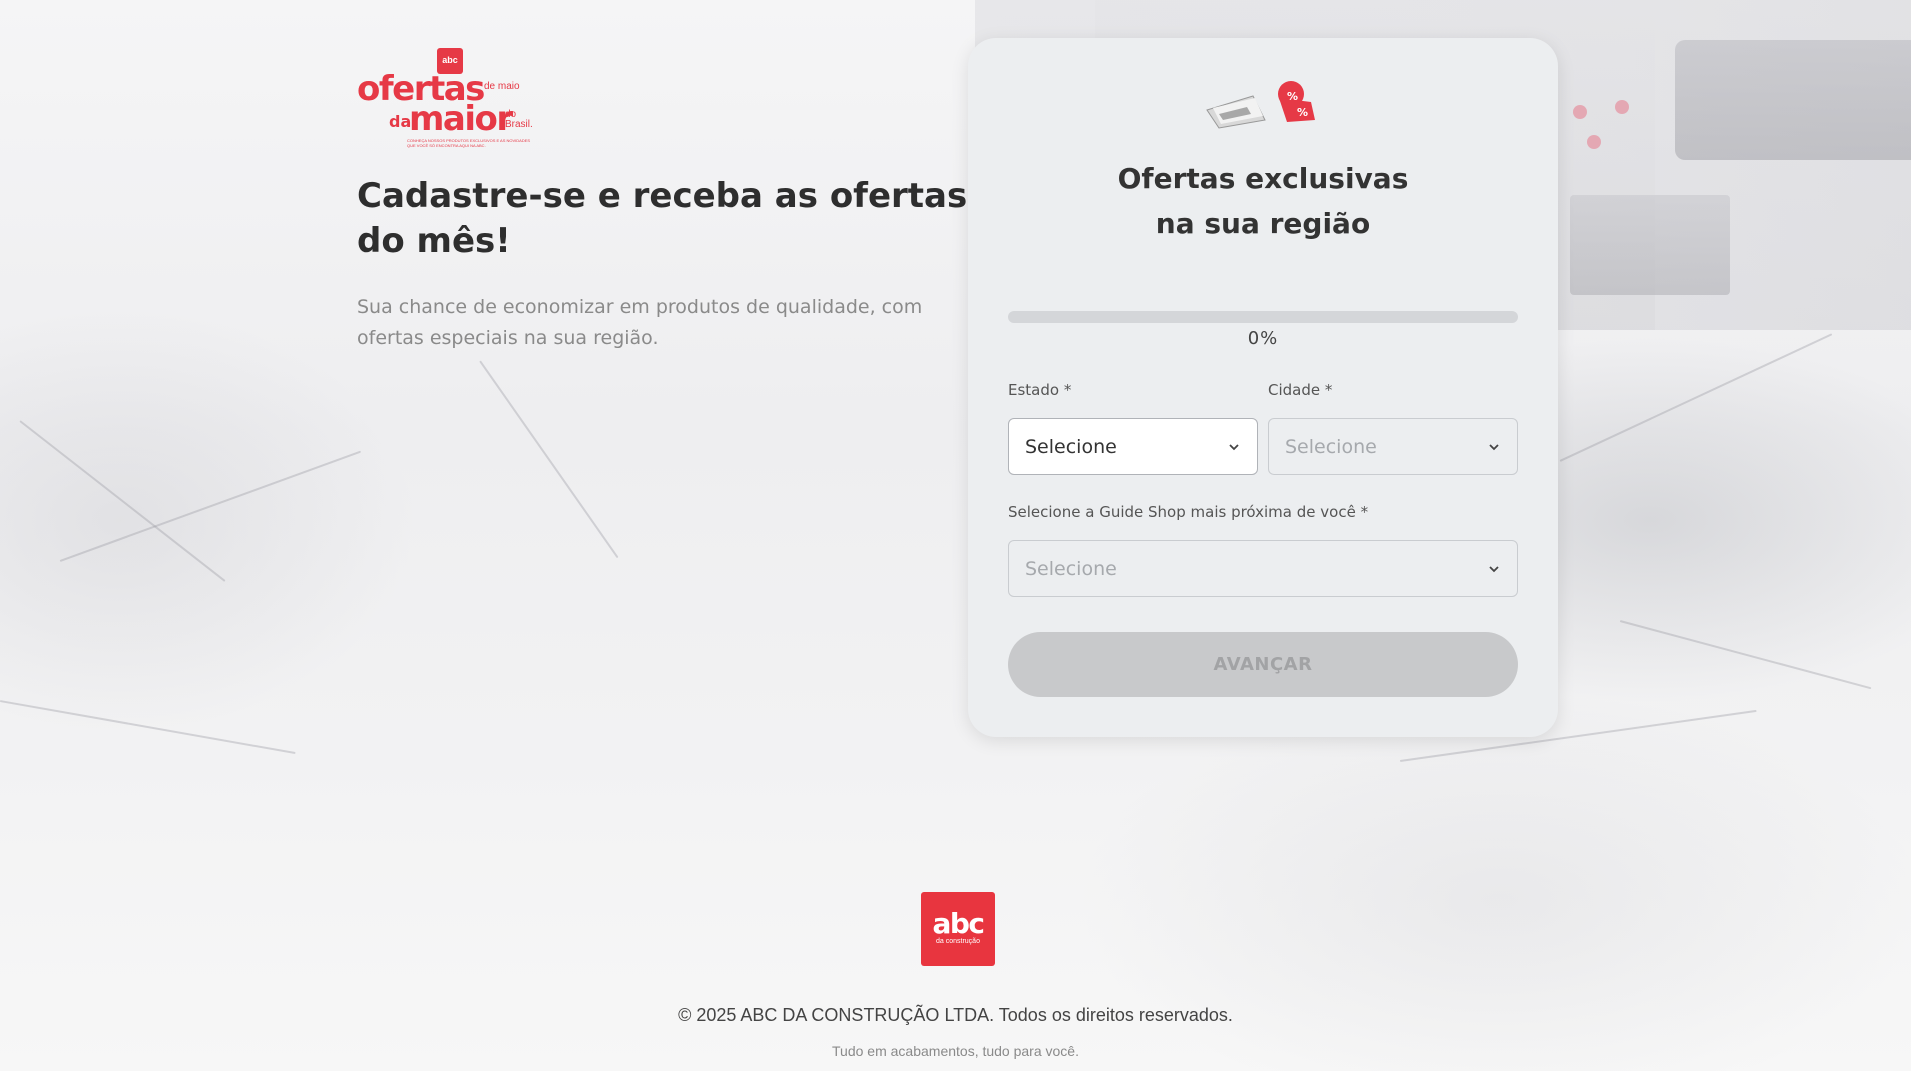  What do you see at coordinates (1331, 446) in the screenshot?
I see `cidade-select-placeholder: Selecione` at bounding box center [1331, 446].